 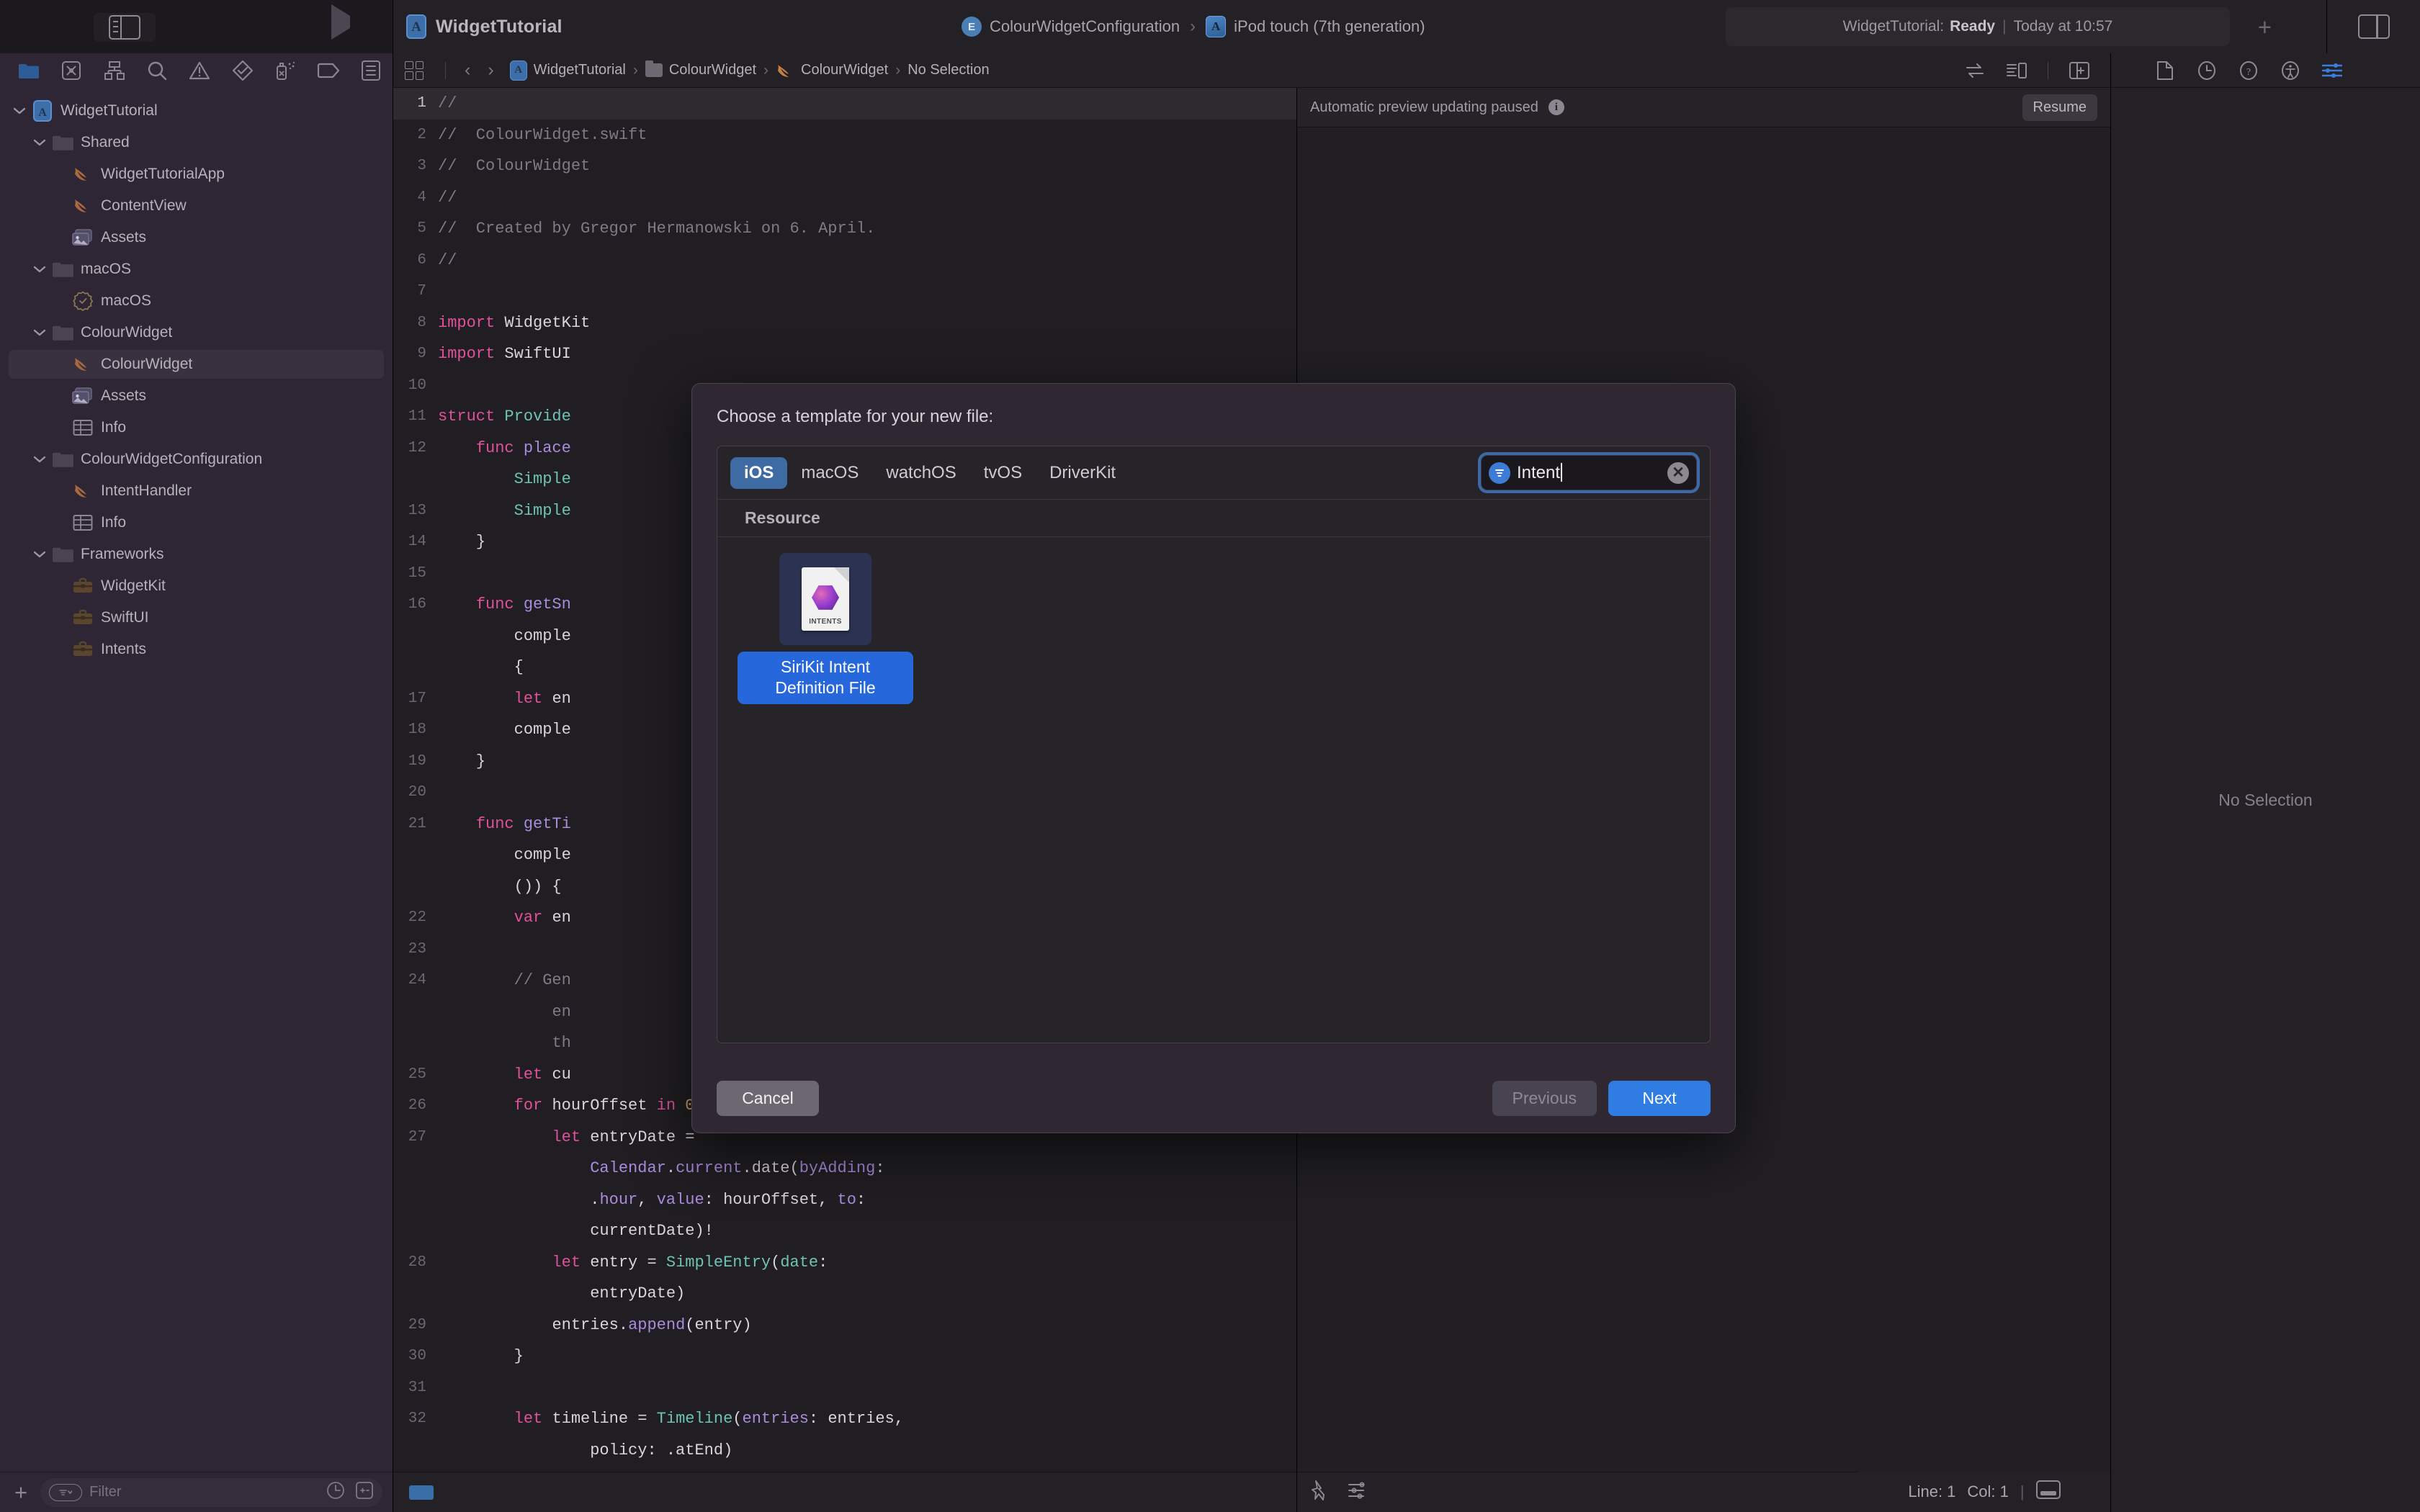 I want to click on template-grid: INTENTS SiriKit Intent Definition File, so click(x=1213, y=790).